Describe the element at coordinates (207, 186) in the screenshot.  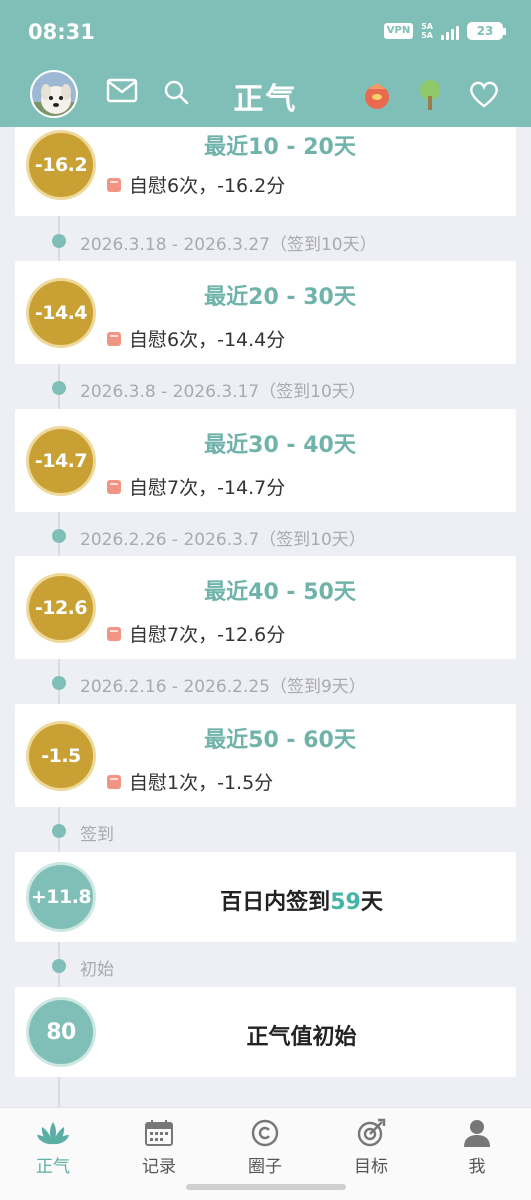
I see `period-detail: 自慰6次，-16.2分` at that location.